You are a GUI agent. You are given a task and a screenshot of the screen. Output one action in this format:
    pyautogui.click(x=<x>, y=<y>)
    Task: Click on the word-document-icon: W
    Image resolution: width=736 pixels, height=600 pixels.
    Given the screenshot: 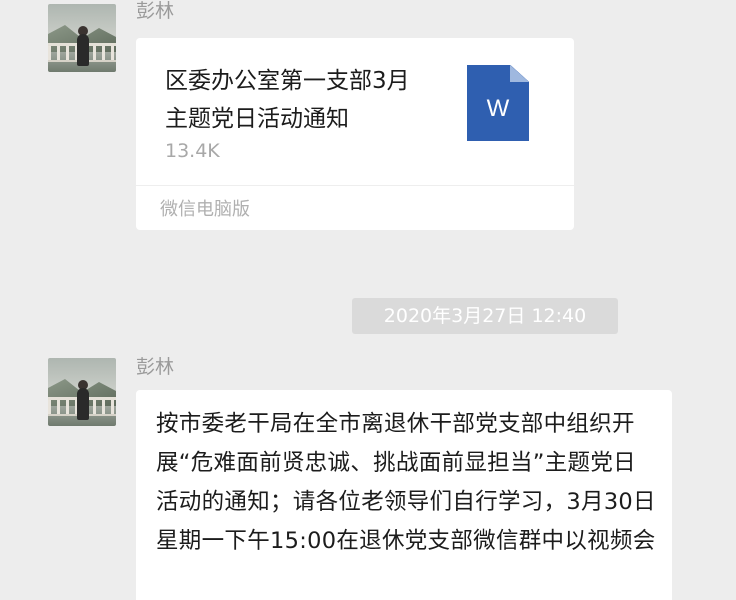 What is the action you would take?
    pyautogui.click(x=498, y=103)
    